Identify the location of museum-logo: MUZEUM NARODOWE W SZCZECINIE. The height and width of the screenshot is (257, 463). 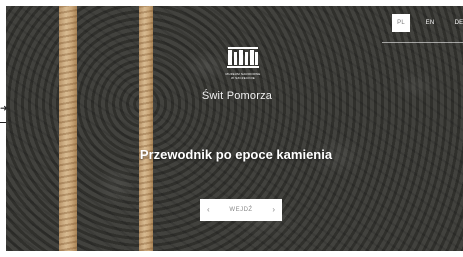
(243, 62).